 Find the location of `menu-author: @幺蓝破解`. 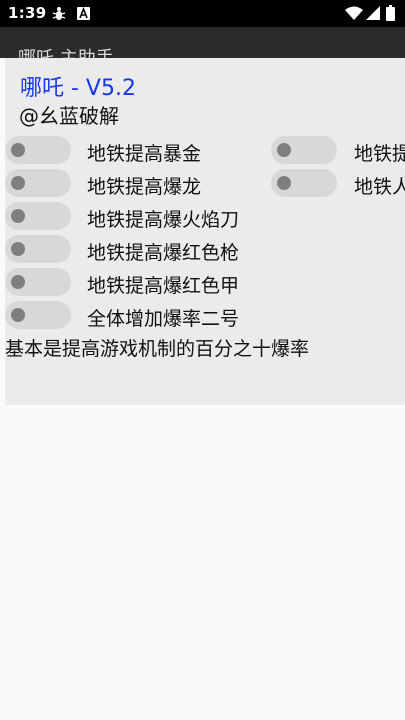

menu-author: @幺蓝破解 is located at coordinates (69, 116).